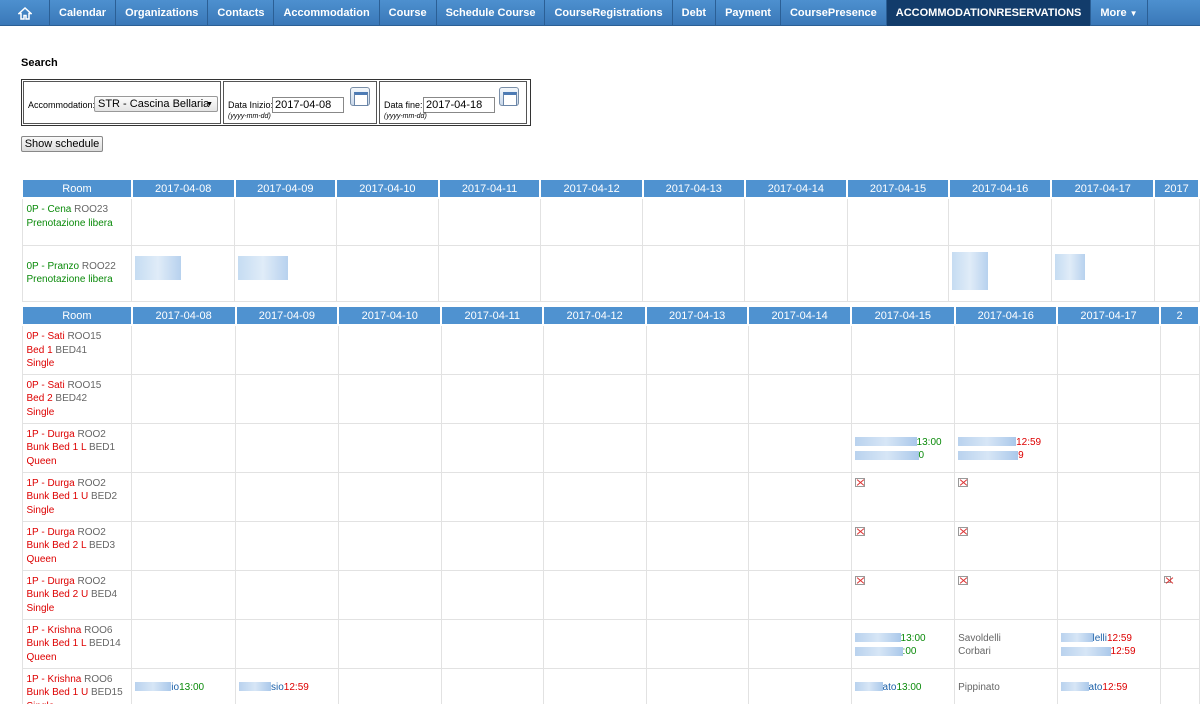 This screenshot has height=704, width=1200. Describe the element at coordinates (308, 105) in the screenshot. I see `start-date-input: 2017-04-08` at that location.